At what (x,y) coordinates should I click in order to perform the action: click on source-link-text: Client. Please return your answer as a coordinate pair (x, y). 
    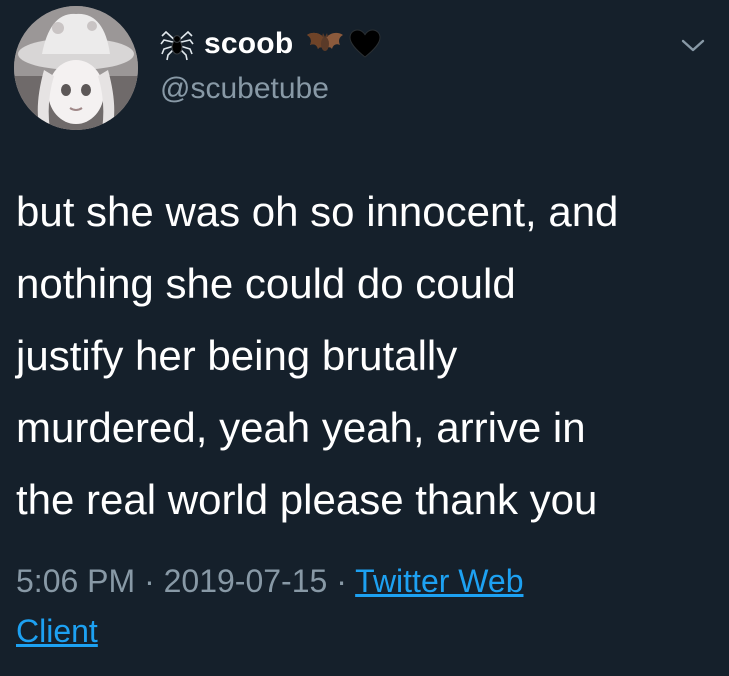
    Looking at the image, I should click on (57, 631).